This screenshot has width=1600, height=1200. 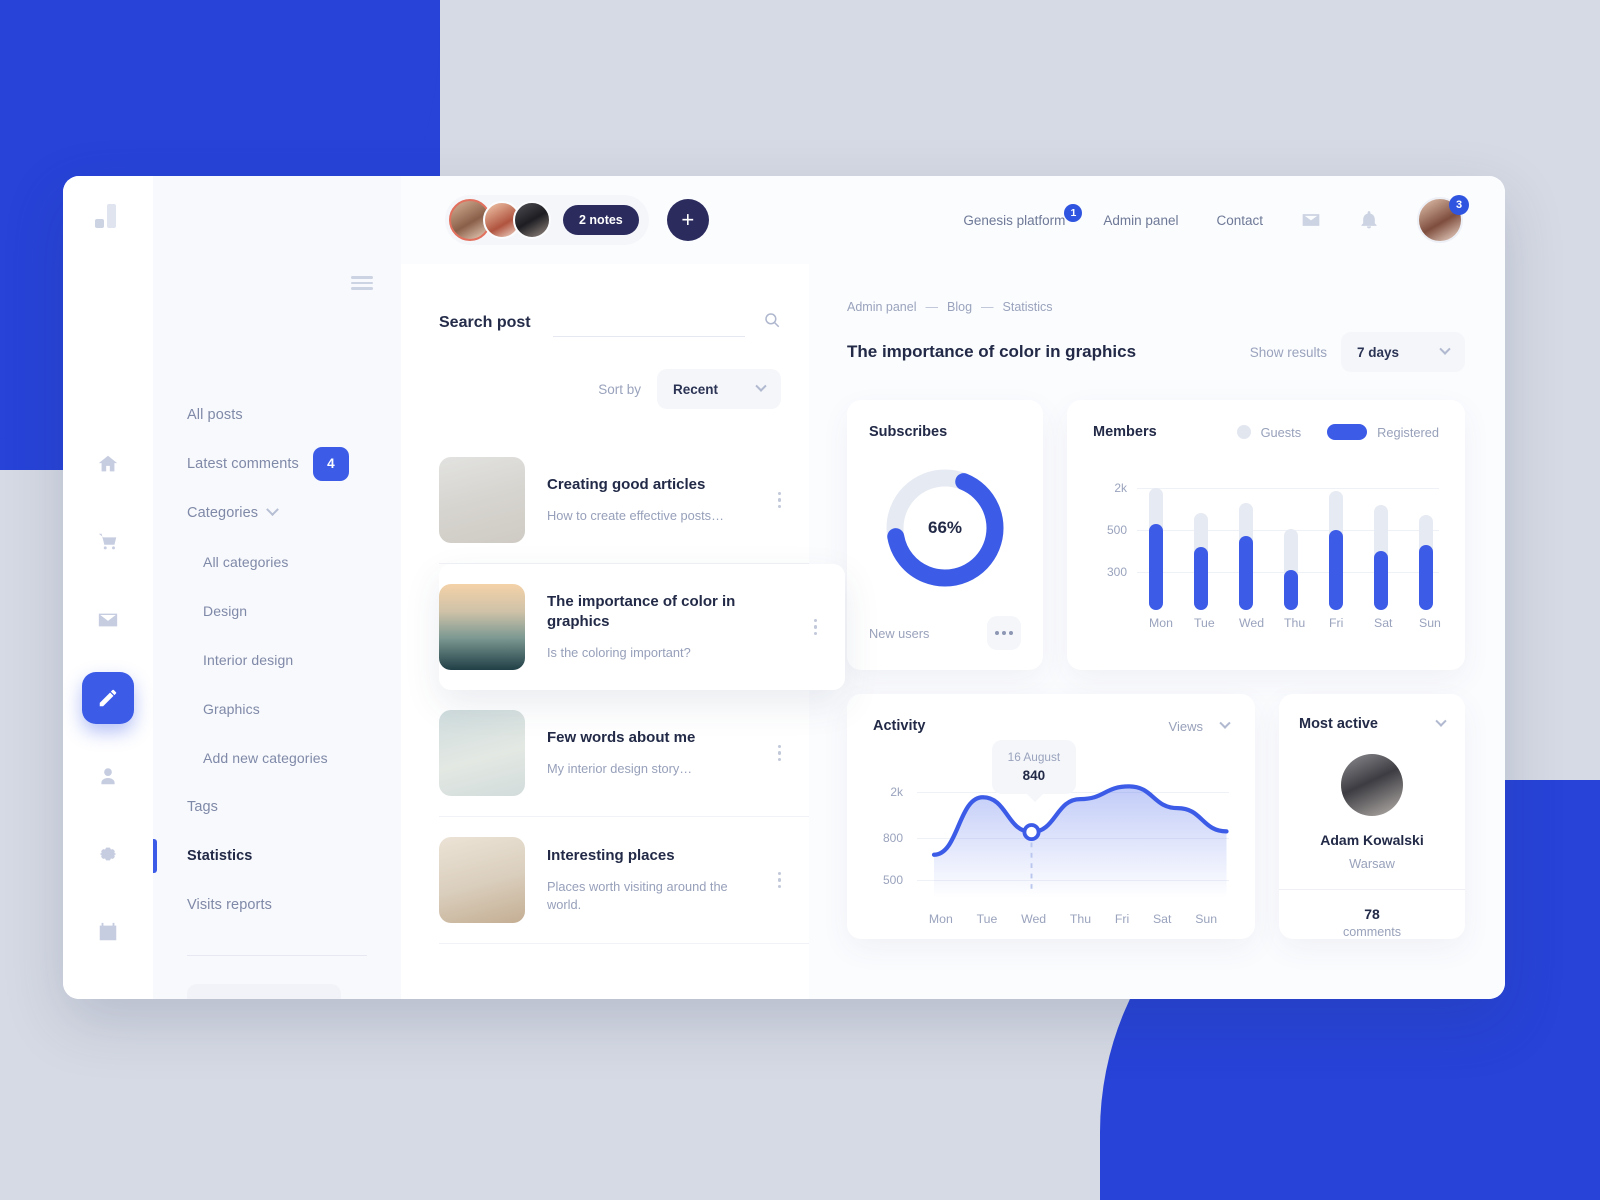 What do you see at coordinates (294, 904) in the screenshot?
I see `sidebar-item-visits-reports: Visits reports` at bounding box center [294, 904].